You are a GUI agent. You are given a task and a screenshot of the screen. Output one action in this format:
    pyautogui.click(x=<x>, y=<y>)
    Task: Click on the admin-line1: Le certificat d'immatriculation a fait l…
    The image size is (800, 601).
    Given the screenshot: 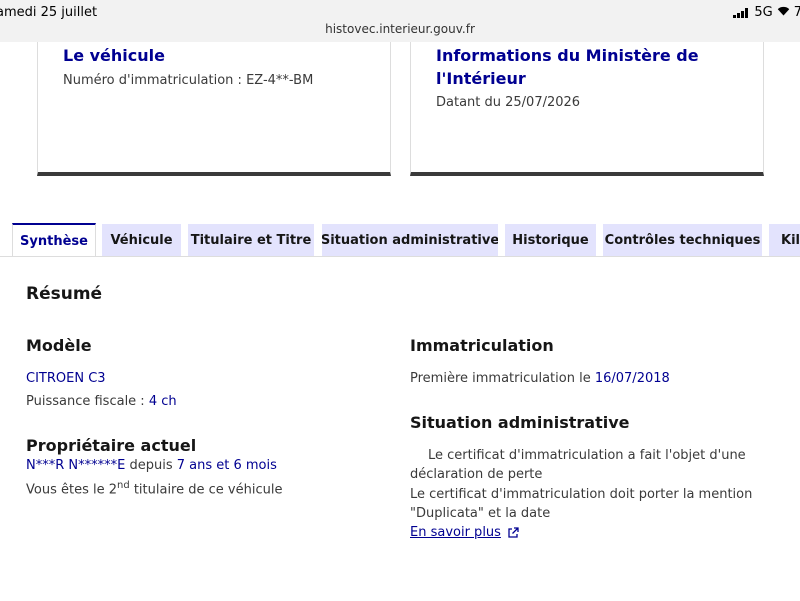 What is the action you would take?
    pyautogui.click(x=587, y=455)
    